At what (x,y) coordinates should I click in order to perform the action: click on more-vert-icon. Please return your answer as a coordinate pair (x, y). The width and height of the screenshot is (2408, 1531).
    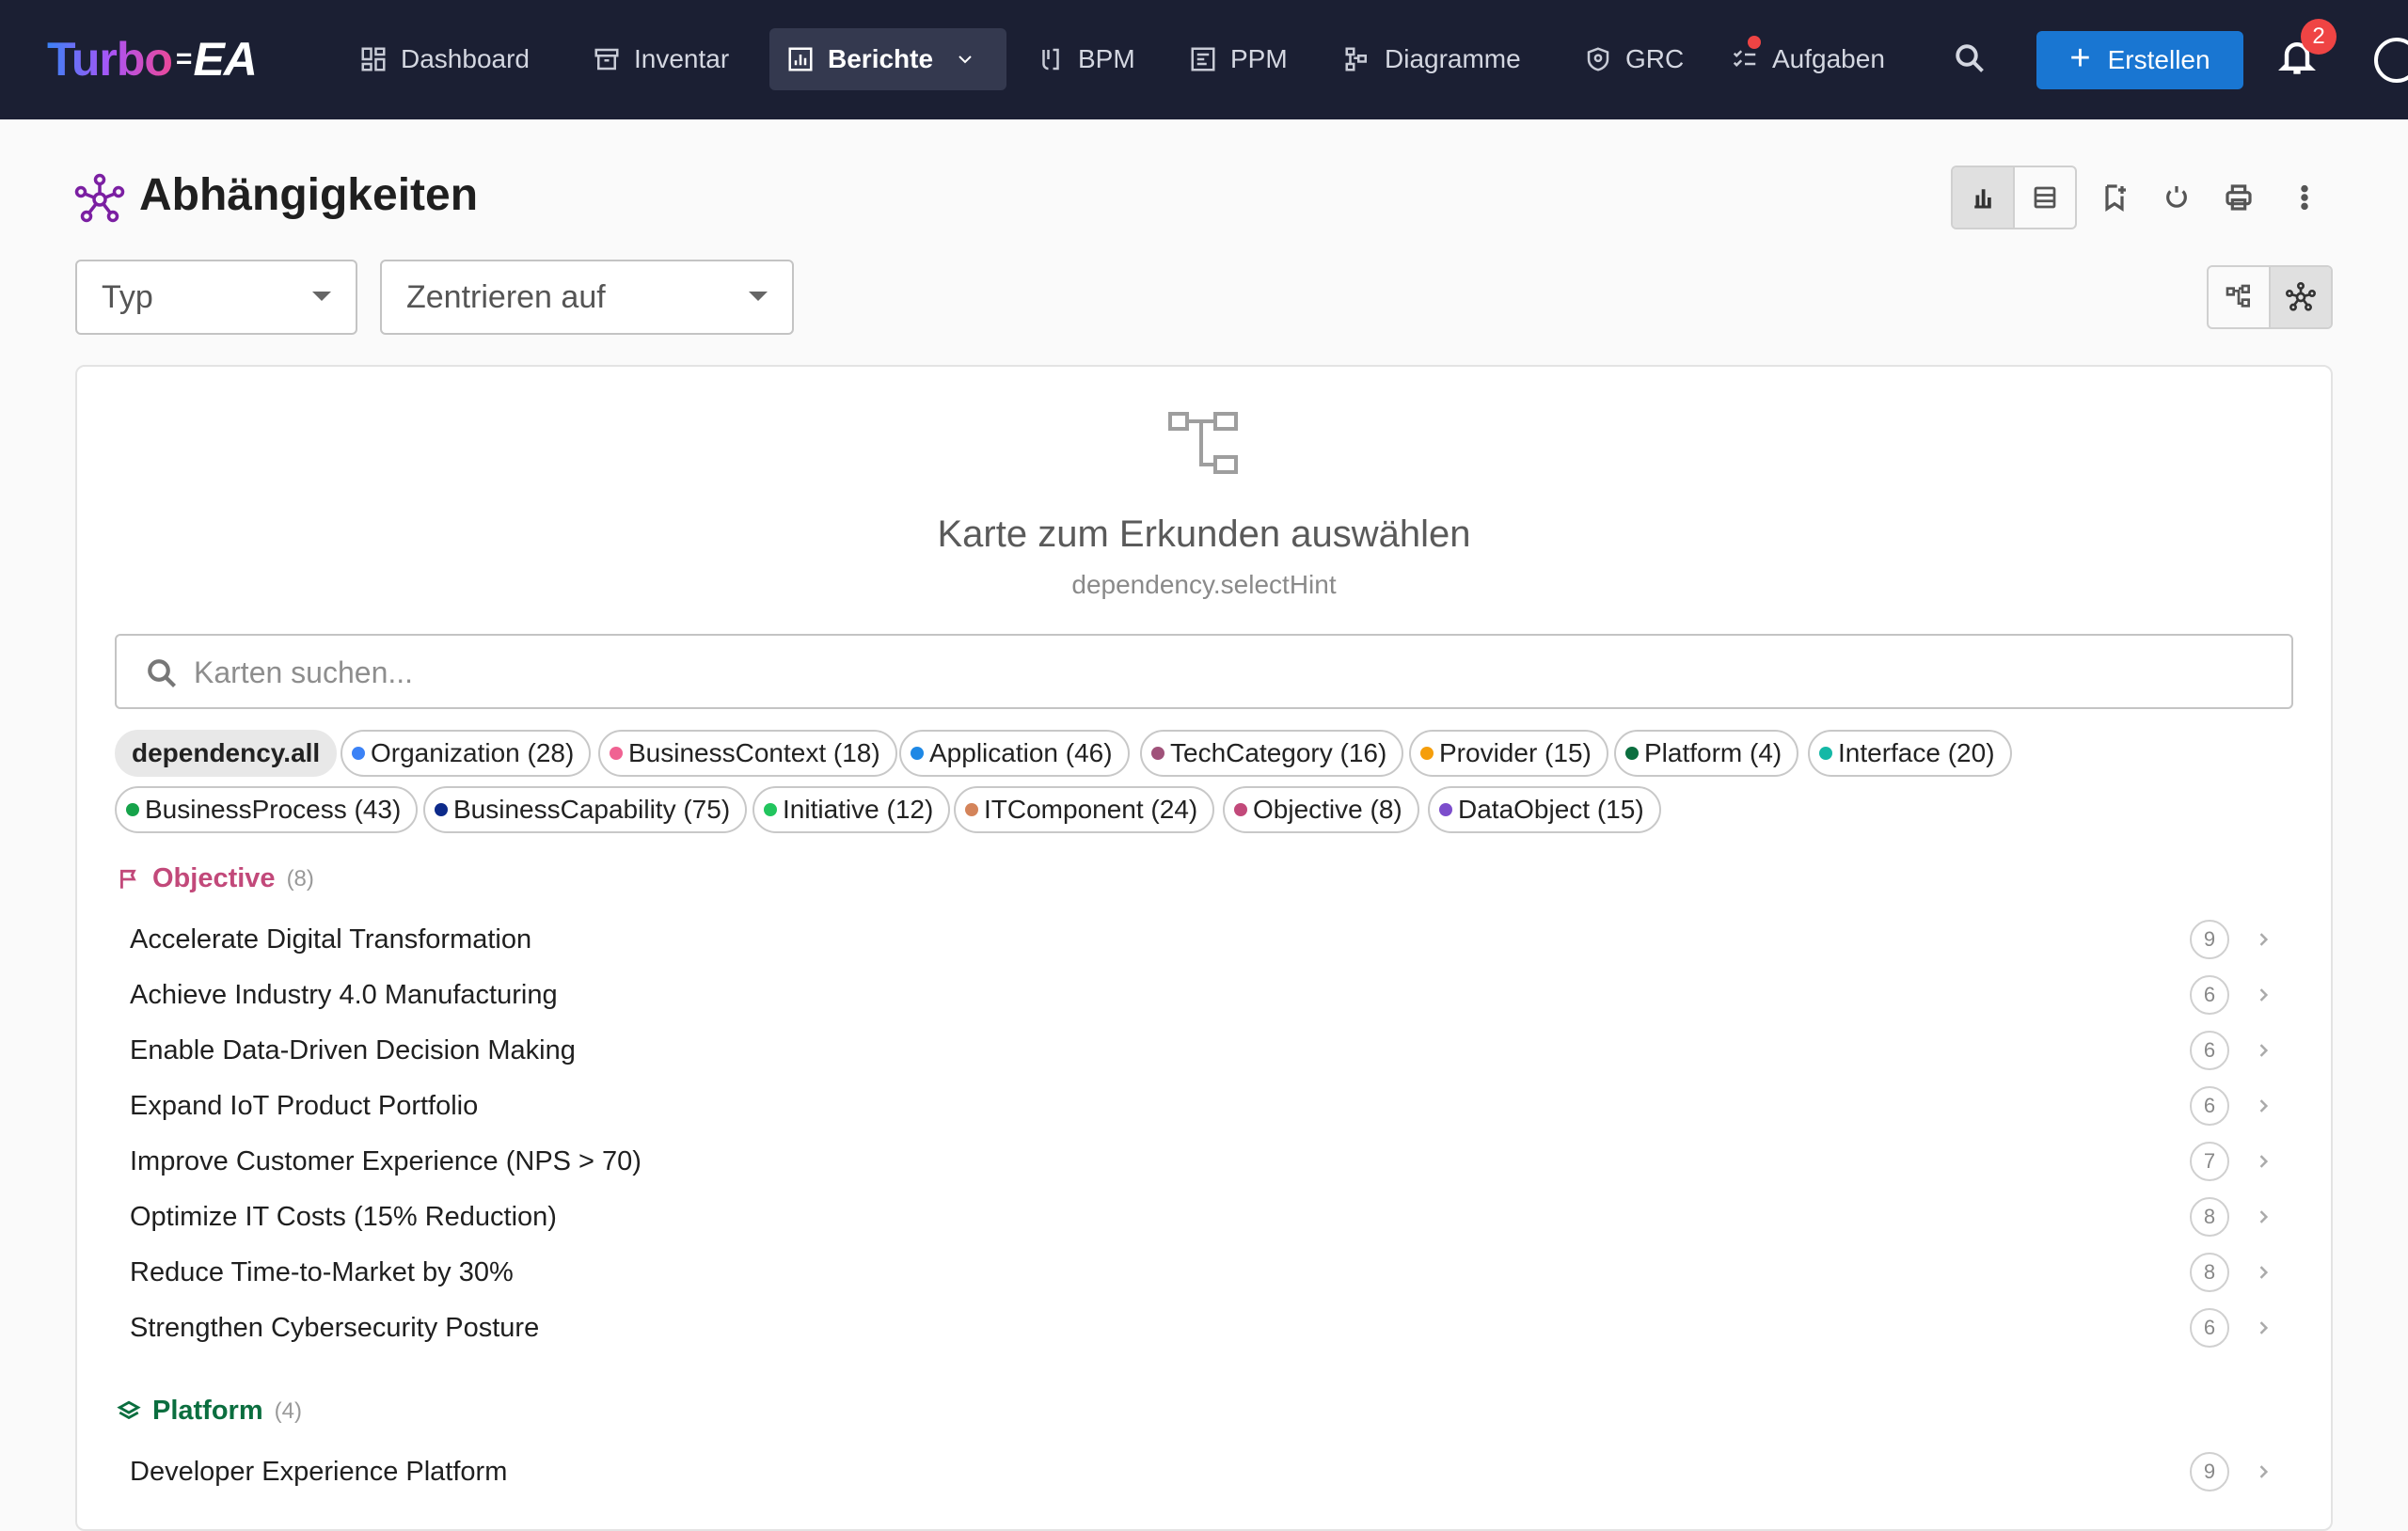
    Looking at the image, I should click on (2304, 197).